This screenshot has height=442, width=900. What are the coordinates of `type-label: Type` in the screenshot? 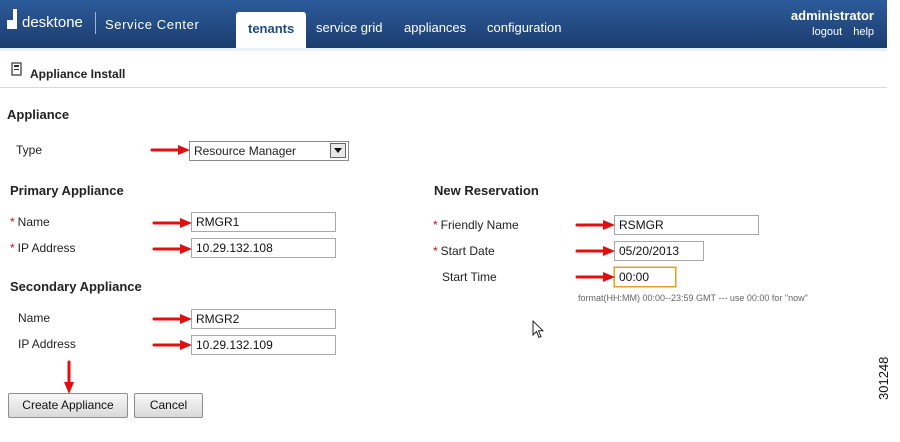 It's located at (29, 150).